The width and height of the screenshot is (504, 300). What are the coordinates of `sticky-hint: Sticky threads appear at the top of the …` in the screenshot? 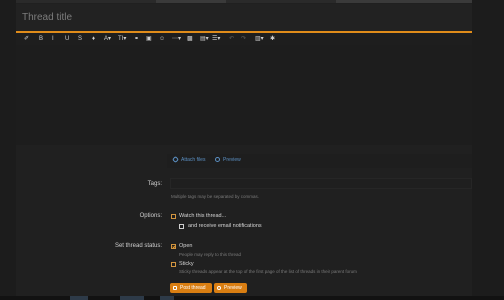 It's located at (268, 271).